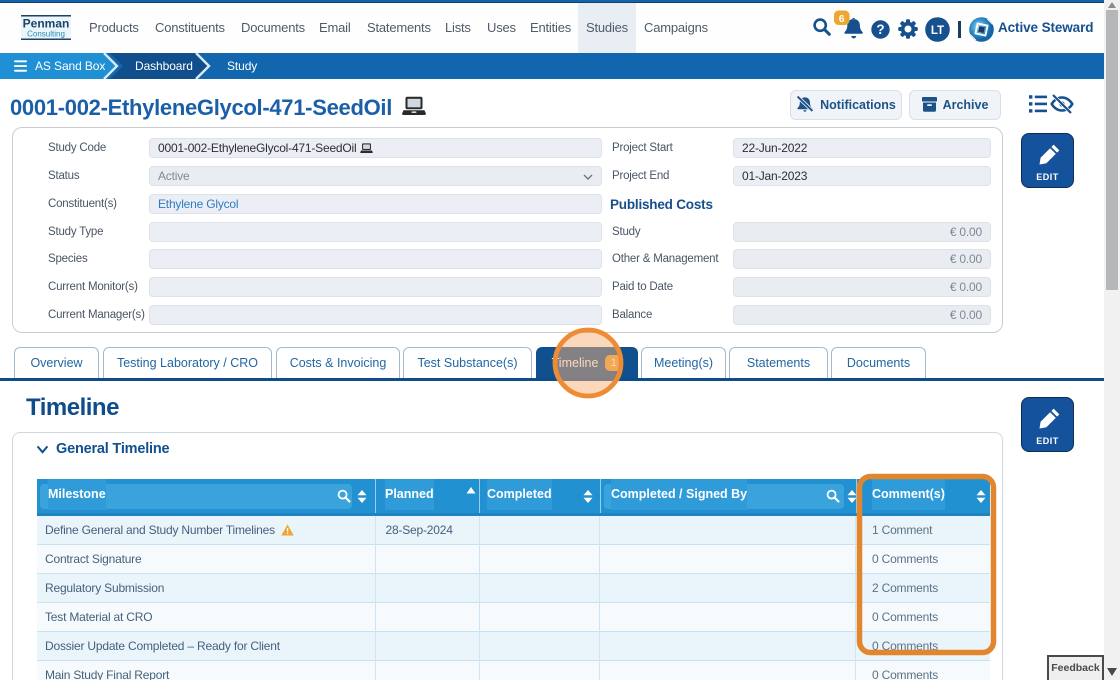 The width and height of the screenshot is (1120, 680). I want to click on svg-text: LT, so click(937, 31).